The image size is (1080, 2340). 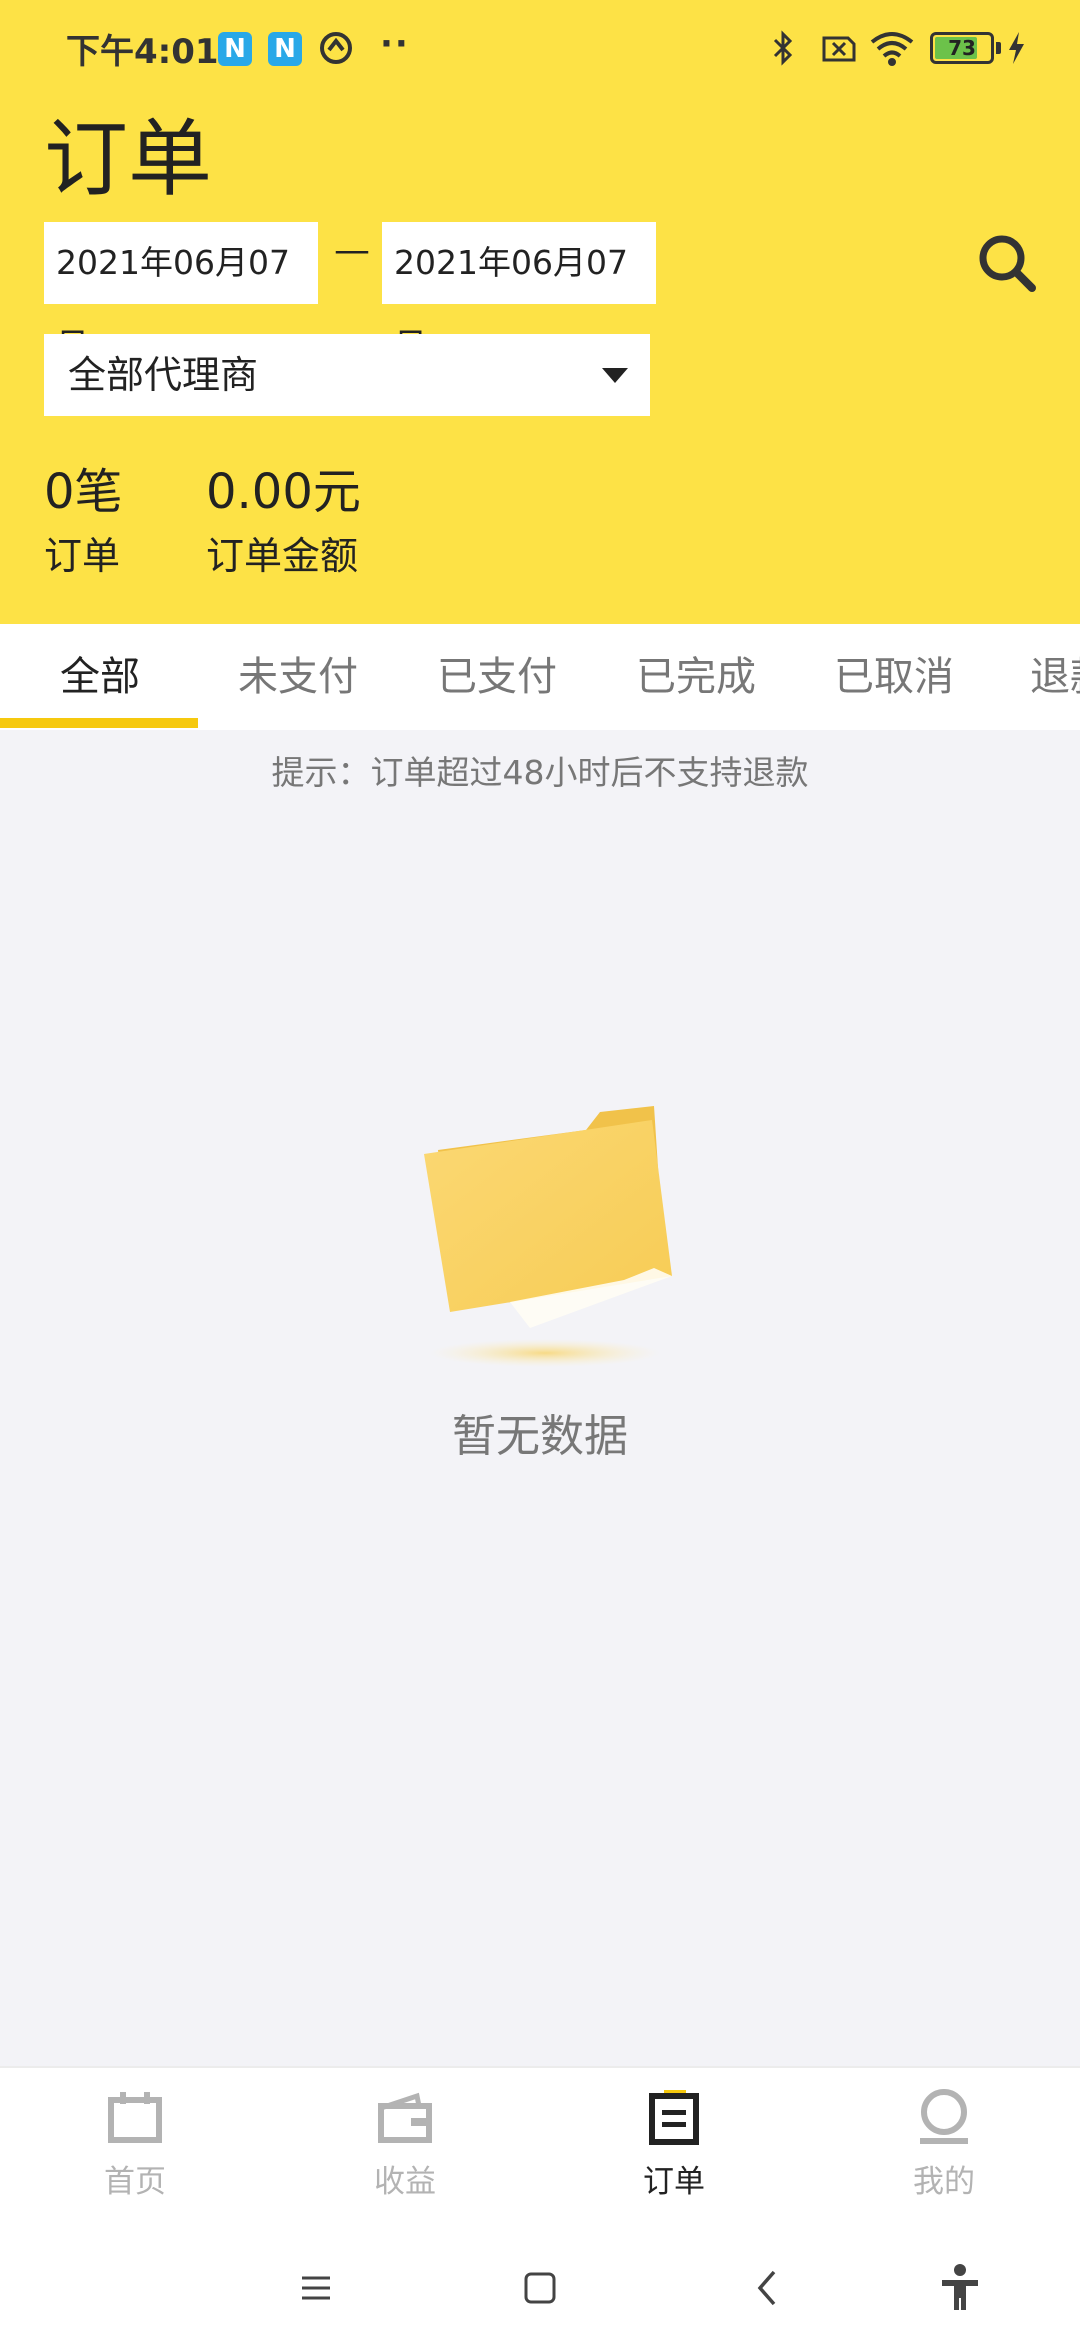 What do you see at coordinates (540, 48) in the screenshot?
I see `status-bar: 下午4:01 N N ·· 73` at bounding box center [540, 48].